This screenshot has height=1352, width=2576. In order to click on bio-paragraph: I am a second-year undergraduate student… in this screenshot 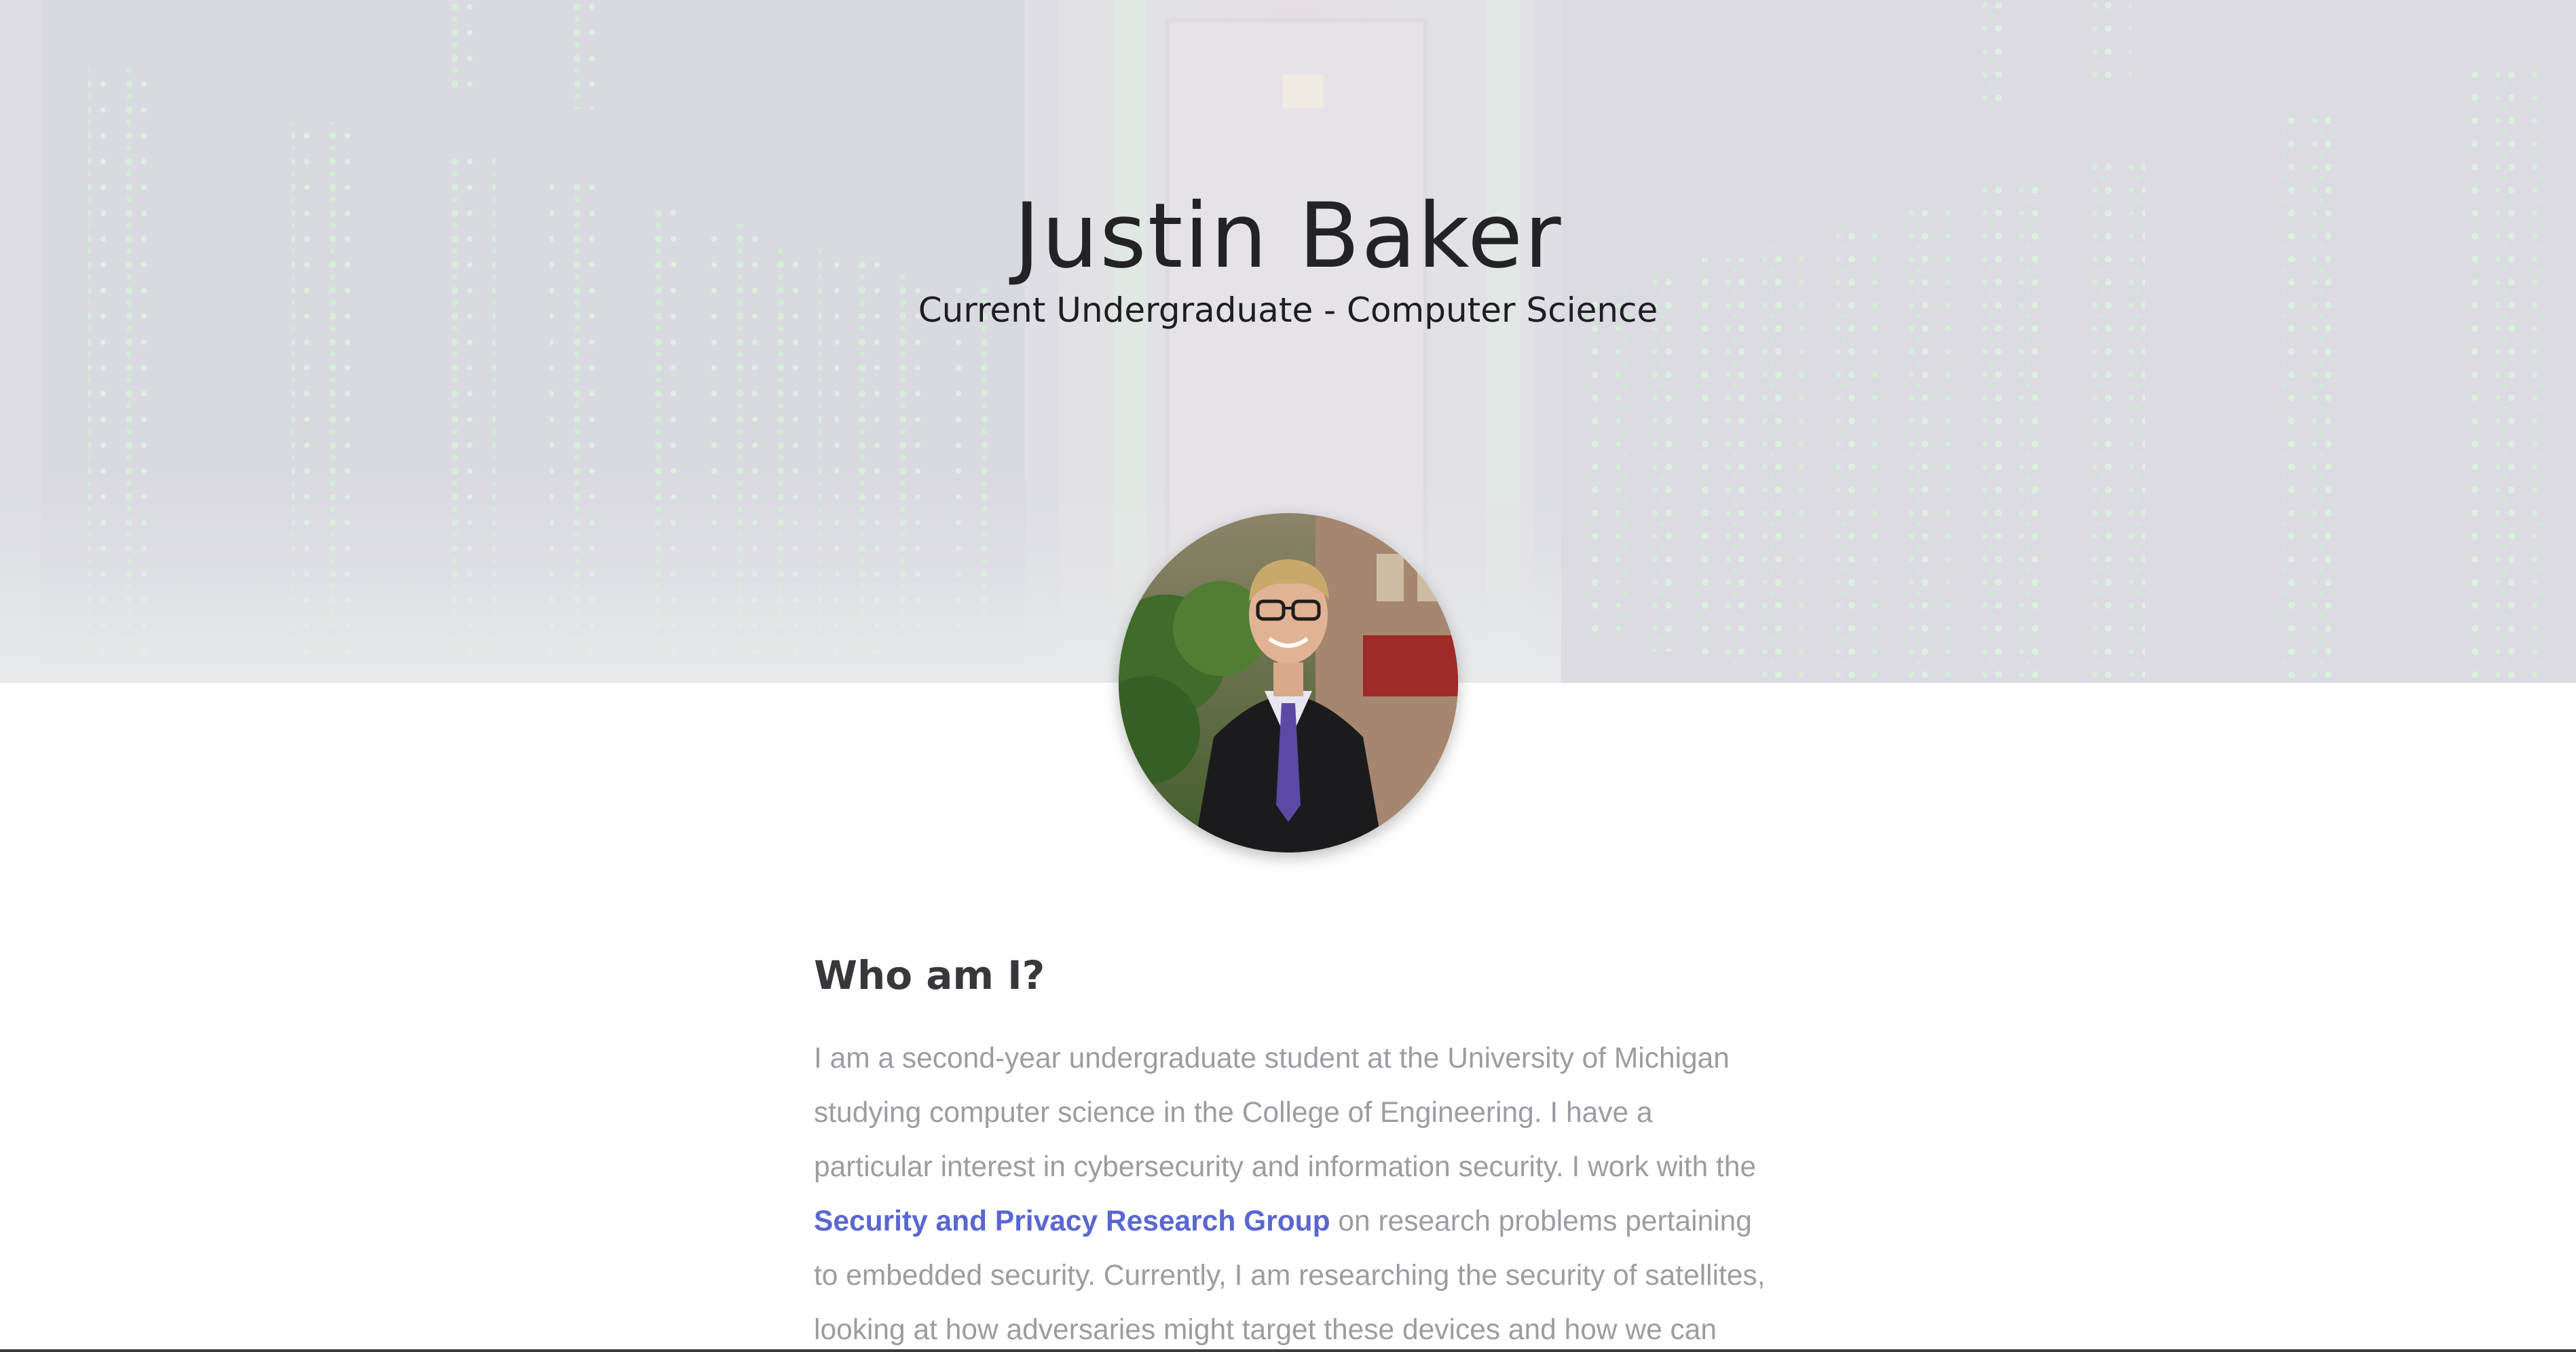, I will do `click(1293, 1192)`.